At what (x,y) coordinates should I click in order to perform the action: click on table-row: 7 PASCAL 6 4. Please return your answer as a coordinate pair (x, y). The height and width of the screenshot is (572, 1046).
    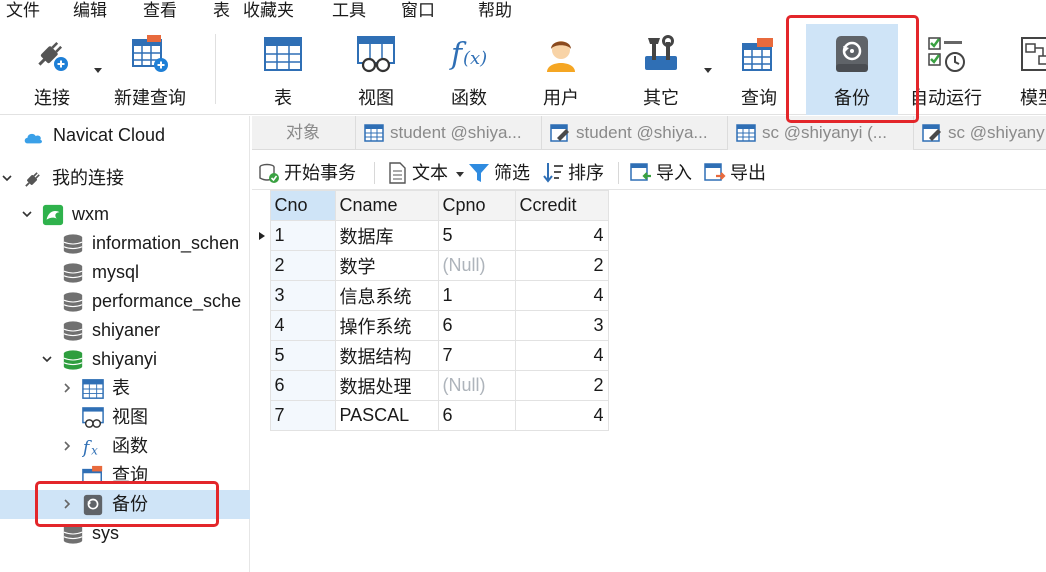
    Looking at the image, I should click on (430, 415).